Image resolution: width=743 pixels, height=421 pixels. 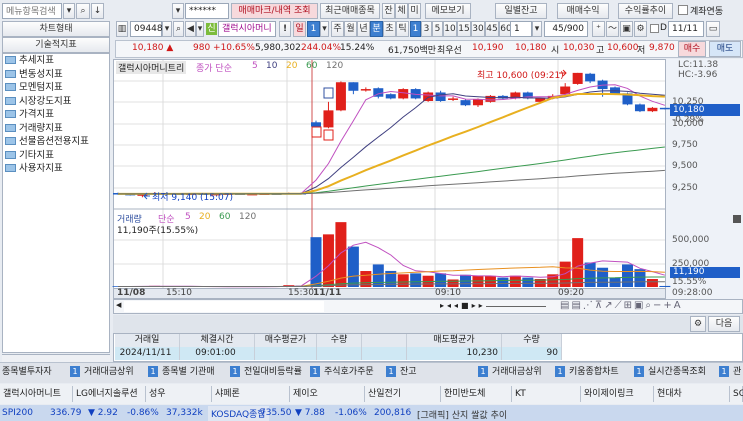 I want to click on vol-ma-5-legend: 5, so click(x=188, y=217).